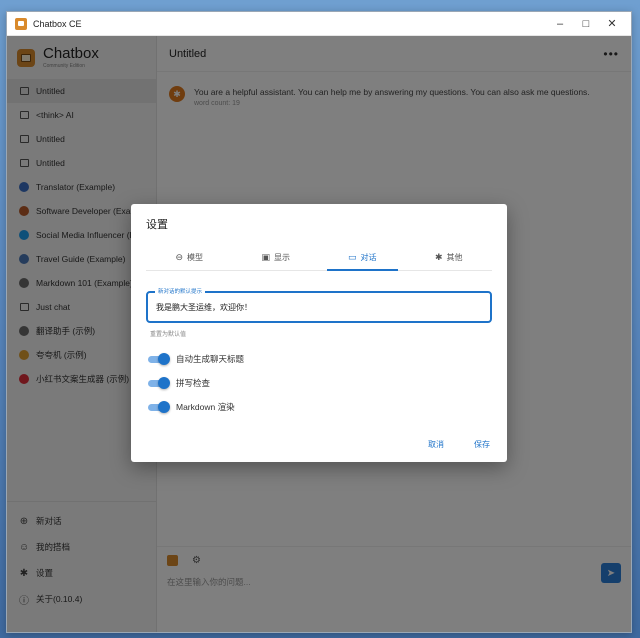 This screenshot has width=640, height=638. Describe the element at coordinates (180, 291) in the screenshot. I see `default-prompt-label: 新对话的默认提示` at that location.